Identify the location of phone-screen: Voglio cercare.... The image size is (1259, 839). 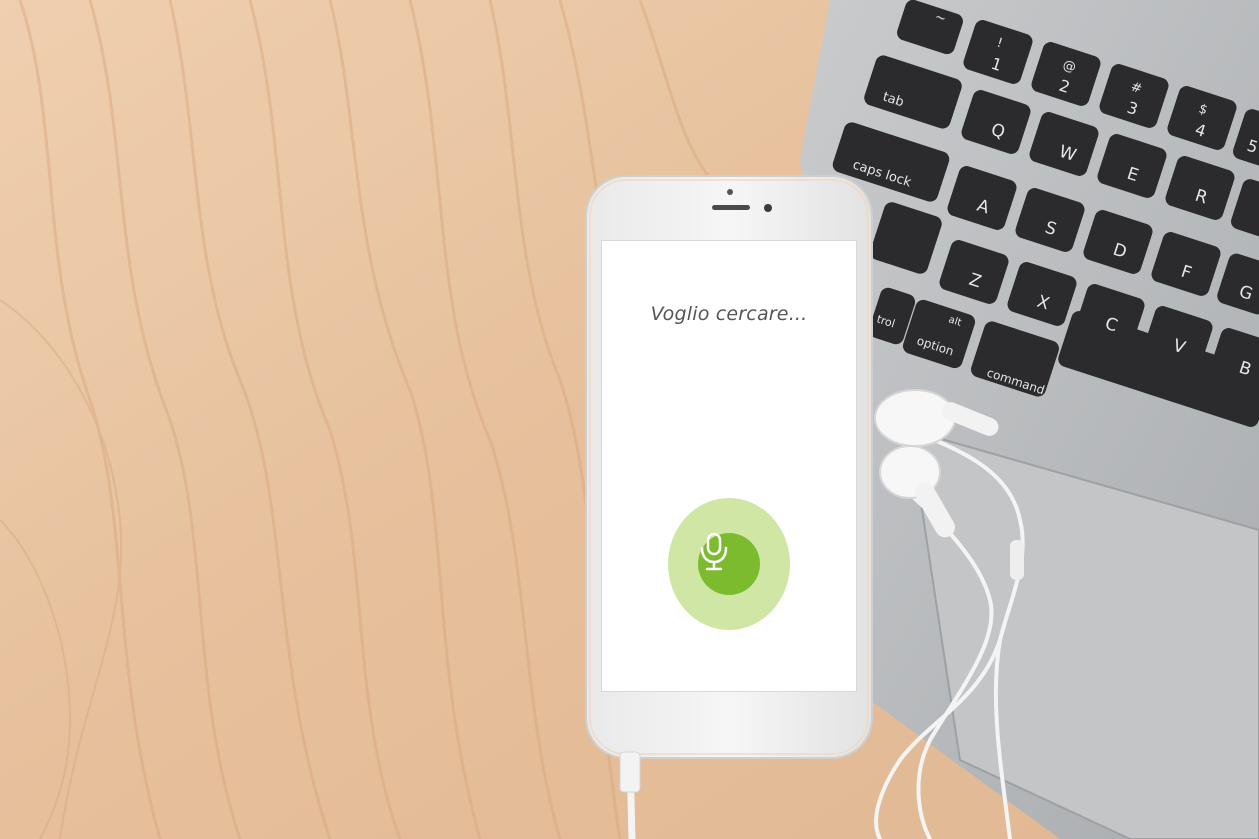
(729, 466).